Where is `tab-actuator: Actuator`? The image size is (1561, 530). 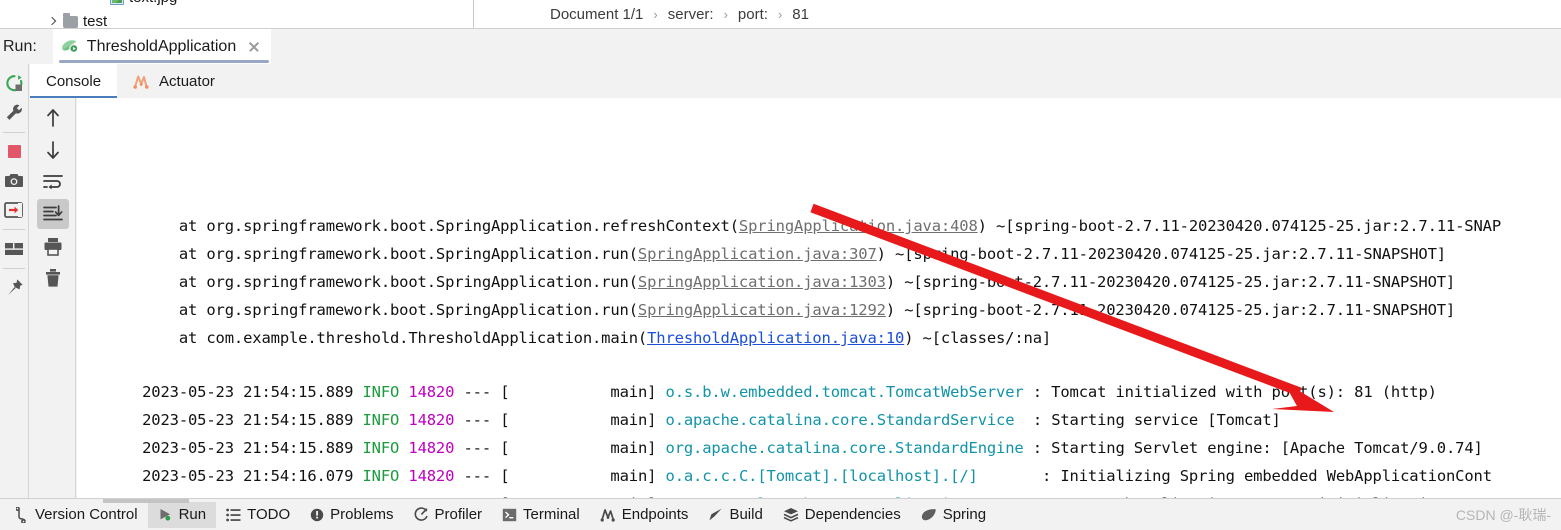
tab-actuator: Actuator is located at coordinates (174, 81).